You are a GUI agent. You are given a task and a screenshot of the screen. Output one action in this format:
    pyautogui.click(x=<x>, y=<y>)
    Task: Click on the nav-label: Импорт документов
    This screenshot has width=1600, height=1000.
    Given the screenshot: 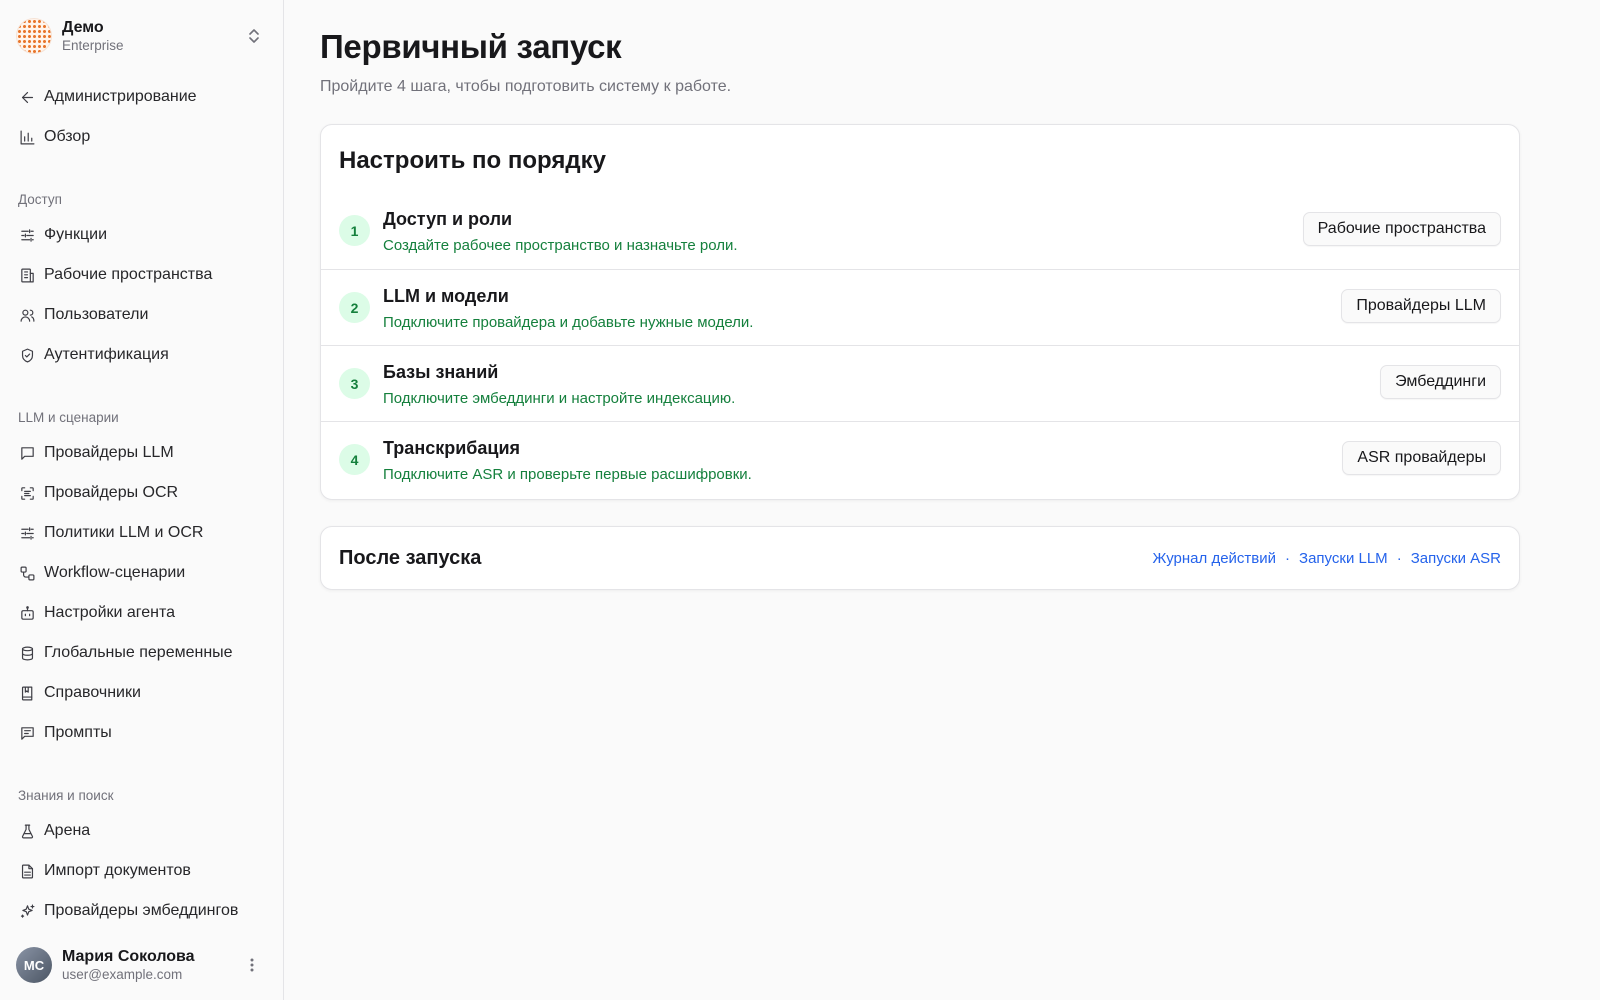 What is the action you would take?
    pyautogui.click(x=117, y=870)
    